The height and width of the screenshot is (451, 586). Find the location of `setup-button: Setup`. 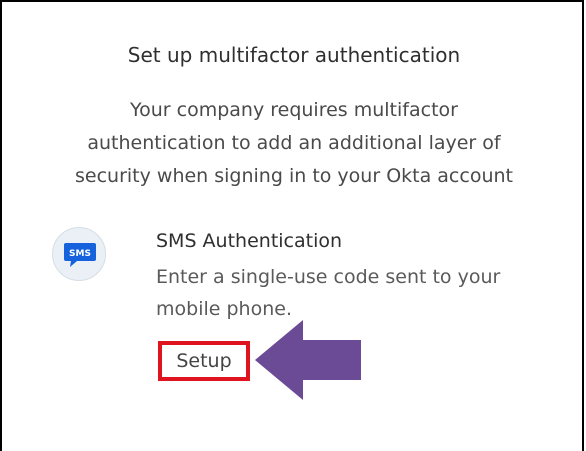

setup-button: Setup is located at coordinates (204, 361).